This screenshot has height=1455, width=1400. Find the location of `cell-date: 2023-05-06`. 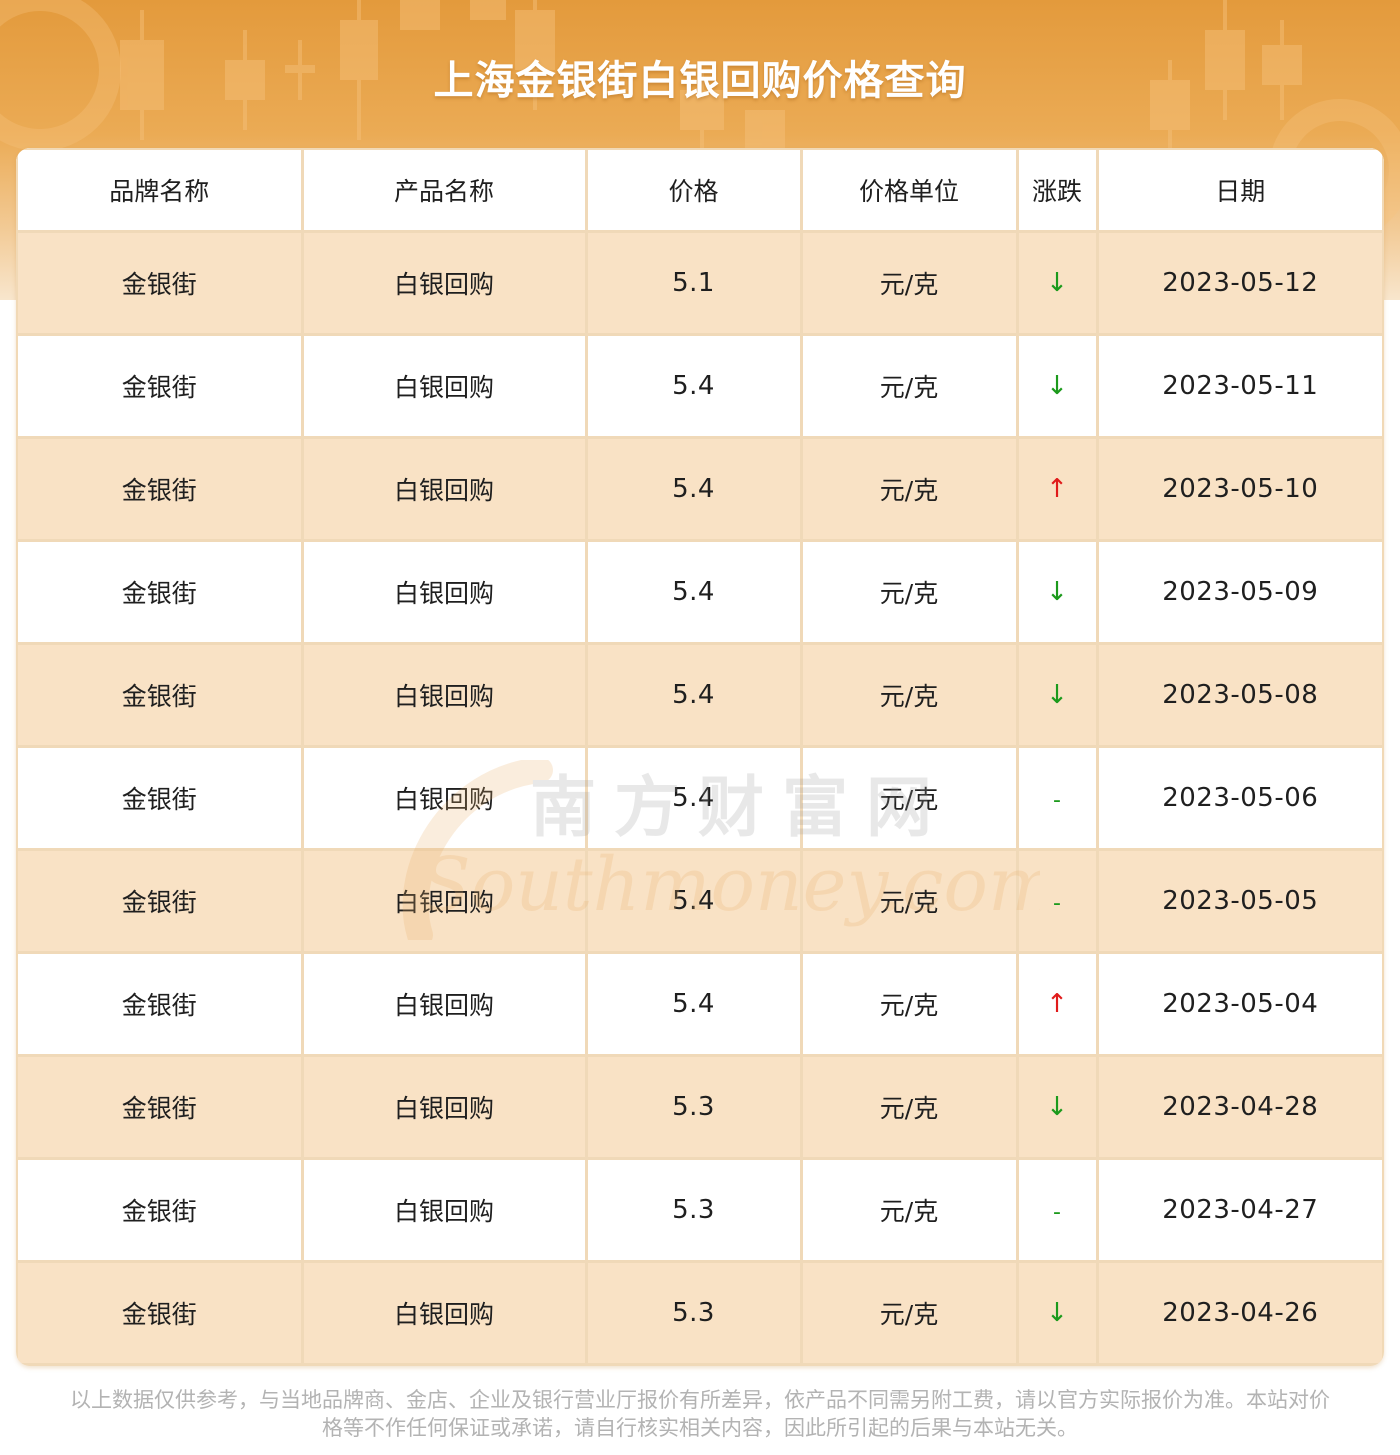

cell-date: 2023-05-06 is located at coordinates (1239, 798).